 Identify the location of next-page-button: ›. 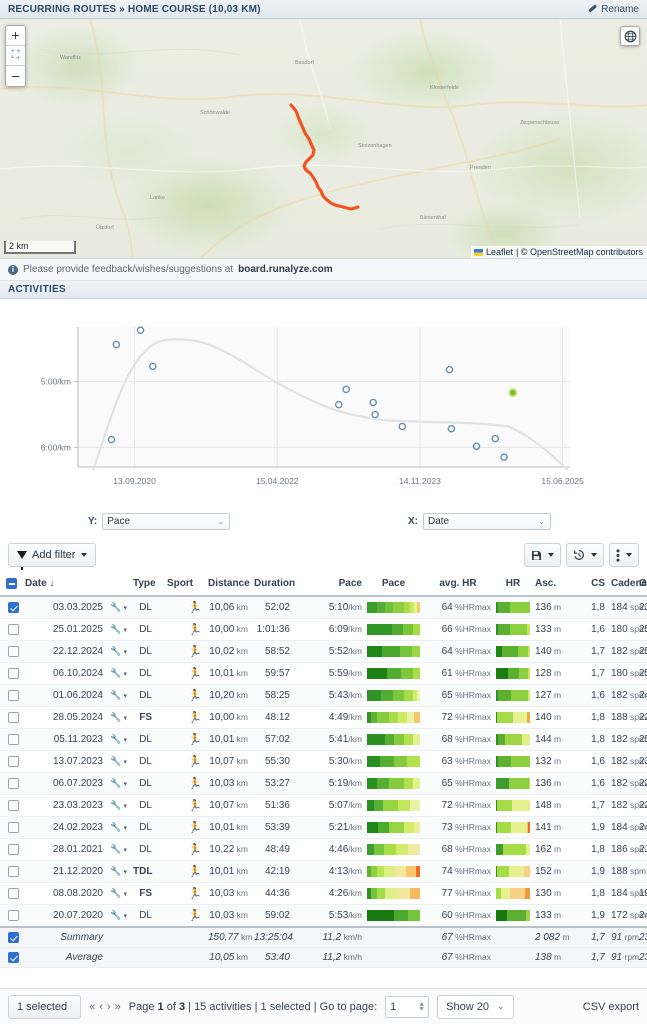
(109, 1007).